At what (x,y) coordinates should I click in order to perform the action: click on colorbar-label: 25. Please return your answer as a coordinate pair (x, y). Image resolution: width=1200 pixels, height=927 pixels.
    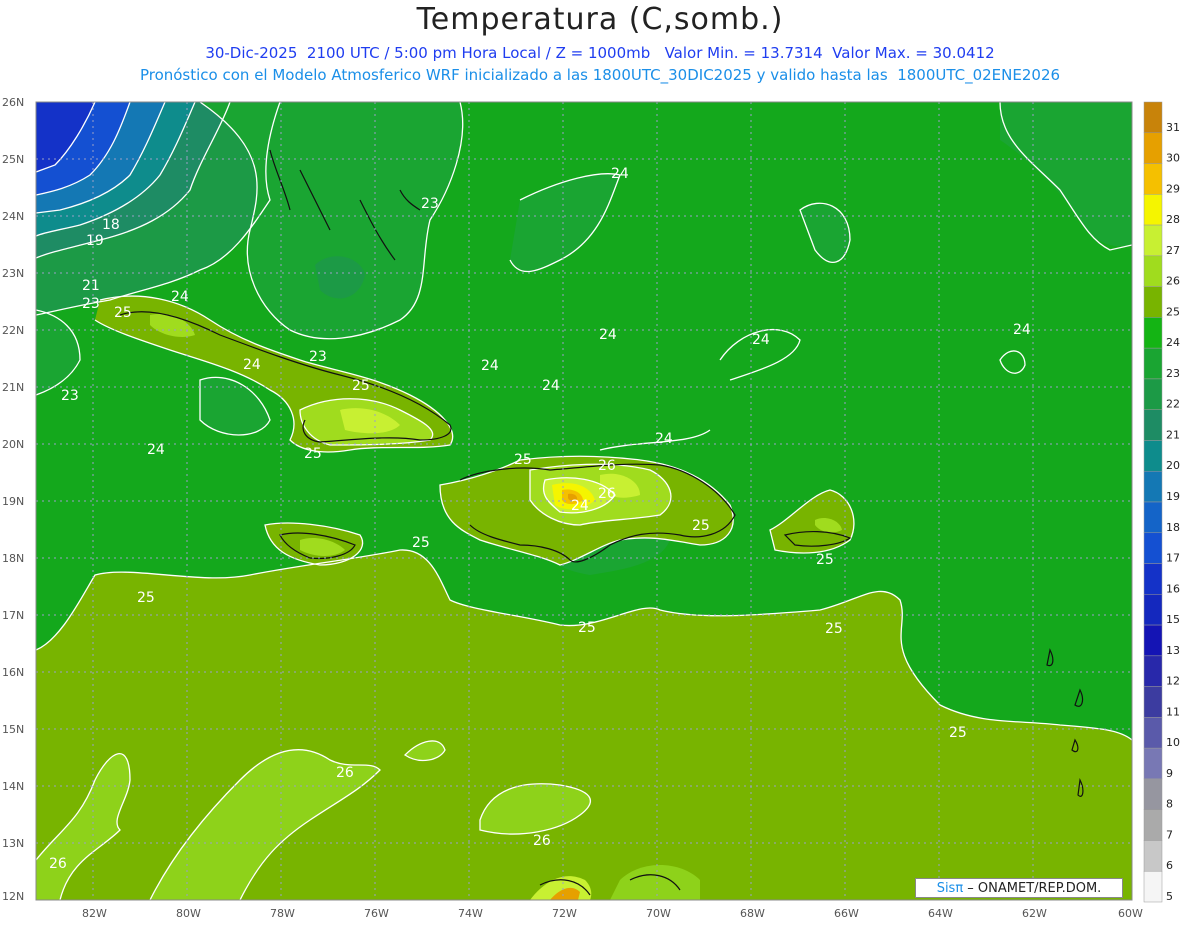
    Looking at the image, I should click on (1173, 311).